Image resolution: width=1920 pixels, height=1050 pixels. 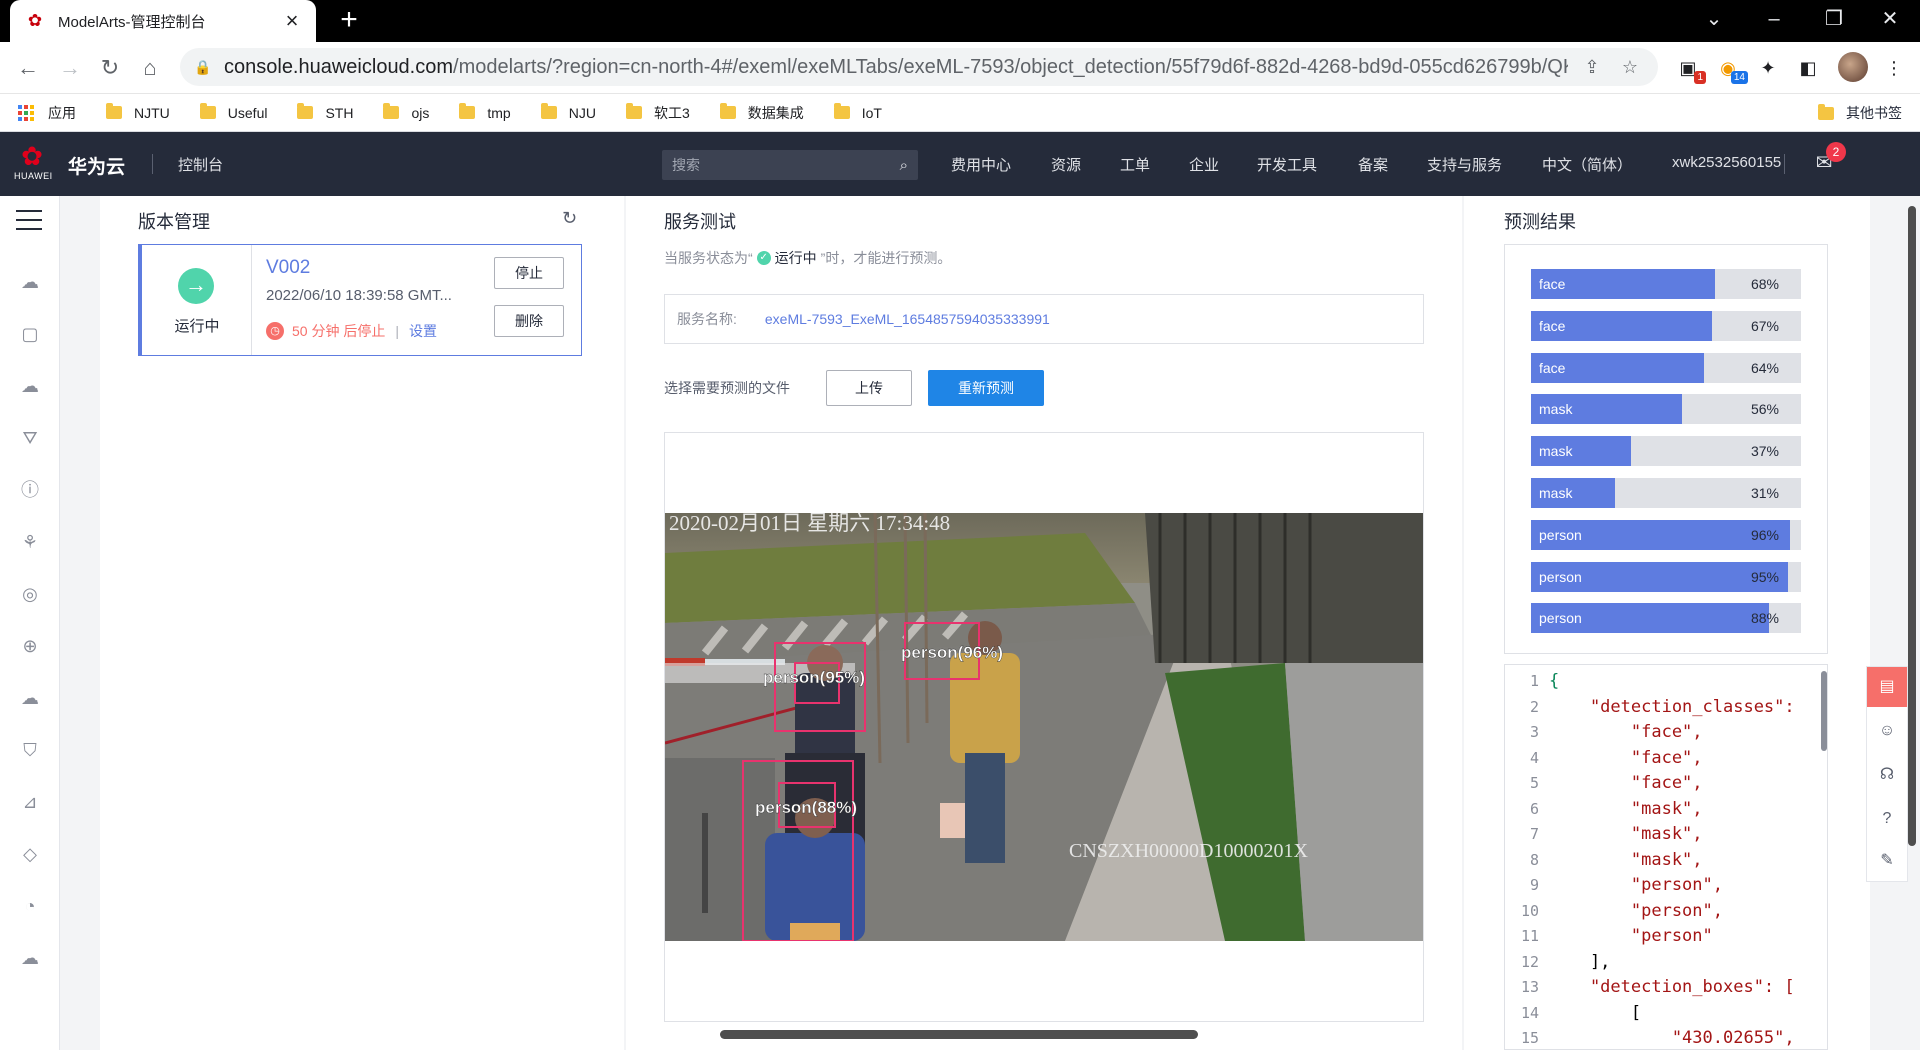 I want to click on cluster-icon: ⚘, so click(x=30, y=542).